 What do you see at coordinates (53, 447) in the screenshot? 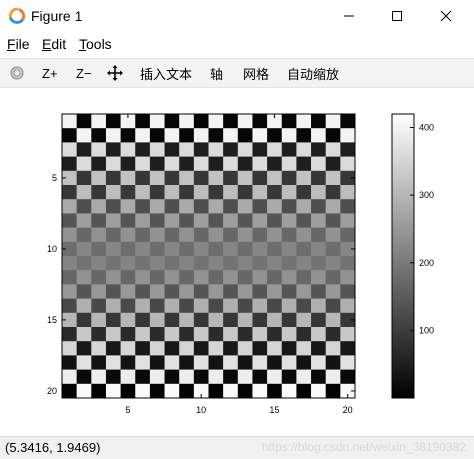
I see `cursor-coordinates: (5.3416, 1.9469)` at bounding box center [53, 447].